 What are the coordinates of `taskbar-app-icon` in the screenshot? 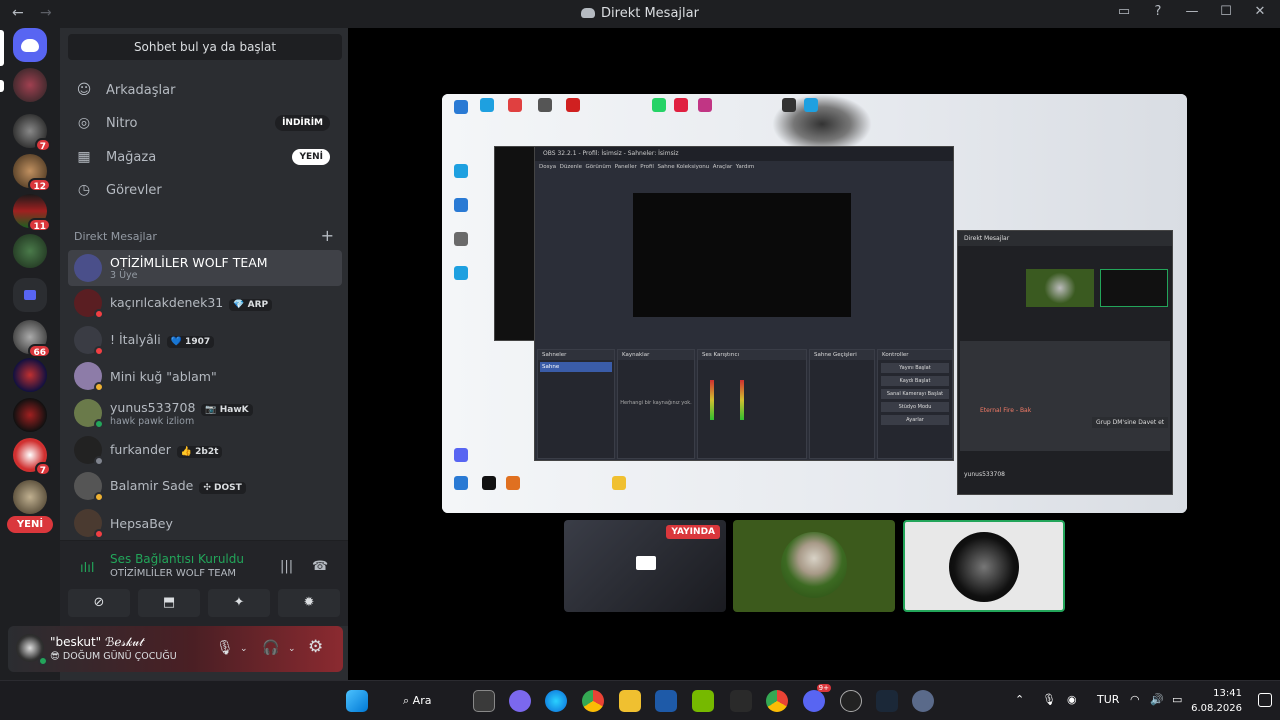 It's located at (741, 701).